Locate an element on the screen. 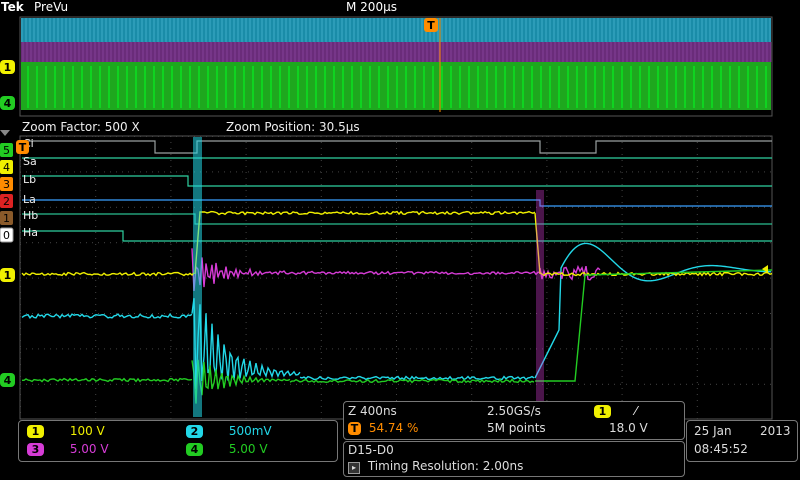 The image size is (800, 480). date: 25 Jan is located at coordinates (713, 431).